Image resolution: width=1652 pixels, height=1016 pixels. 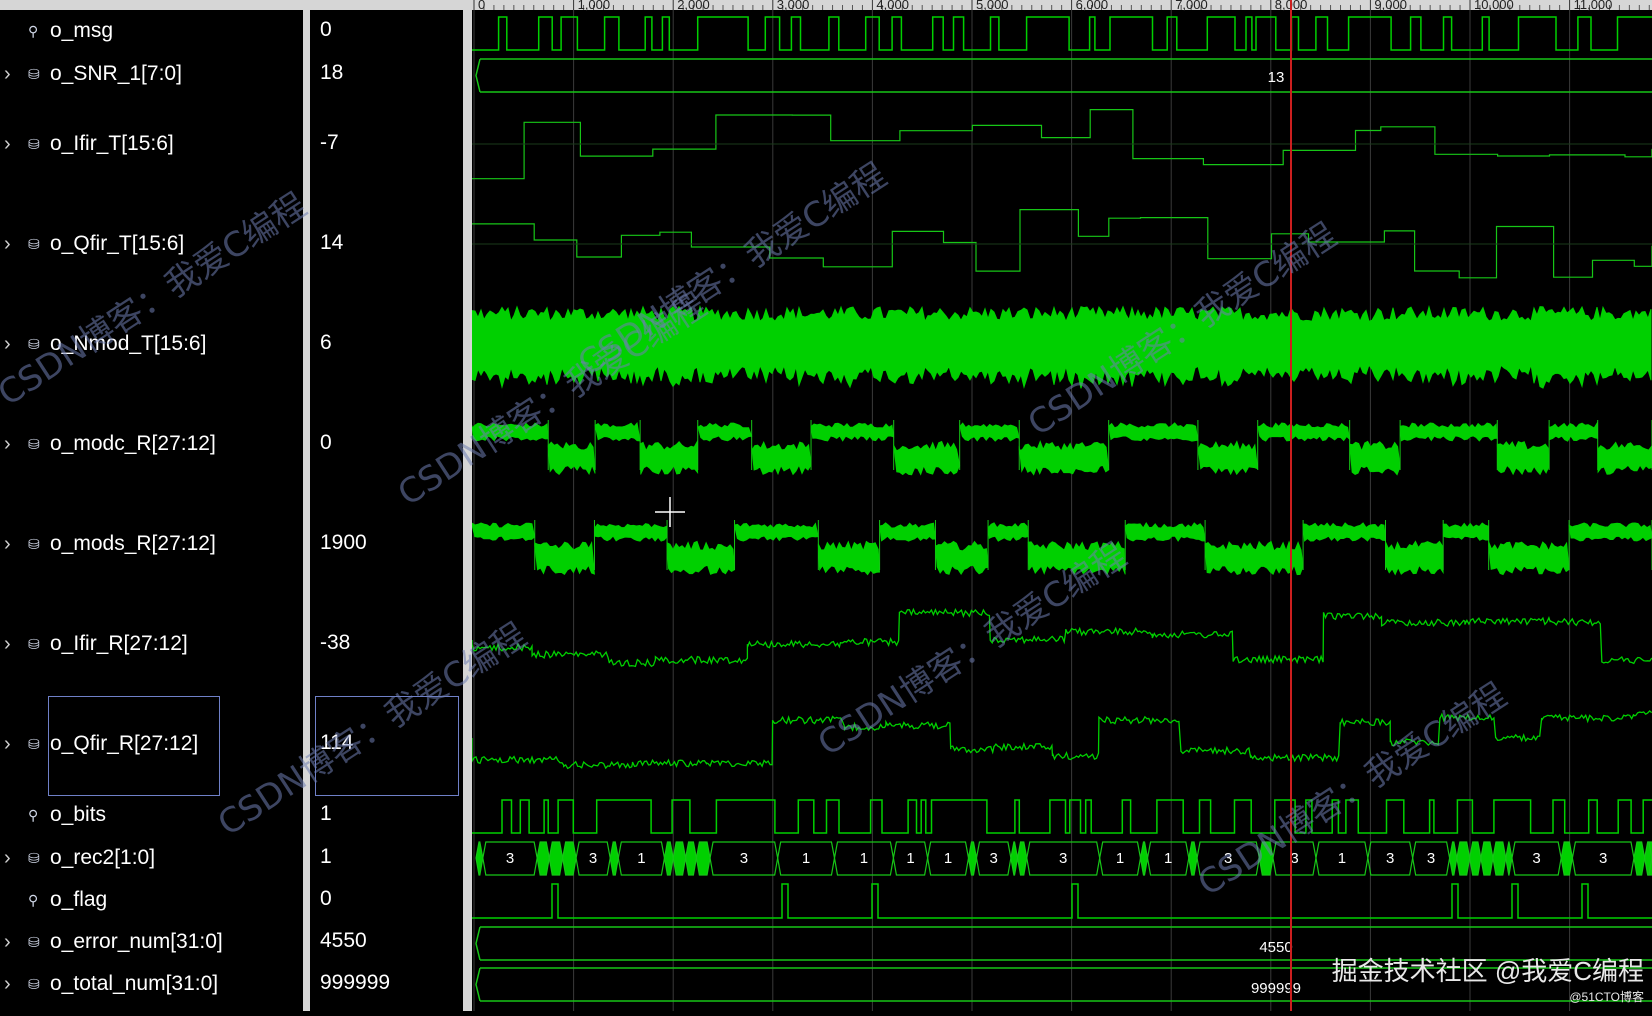 I want to click on signal-value: 0, so click(x=326, y=442).